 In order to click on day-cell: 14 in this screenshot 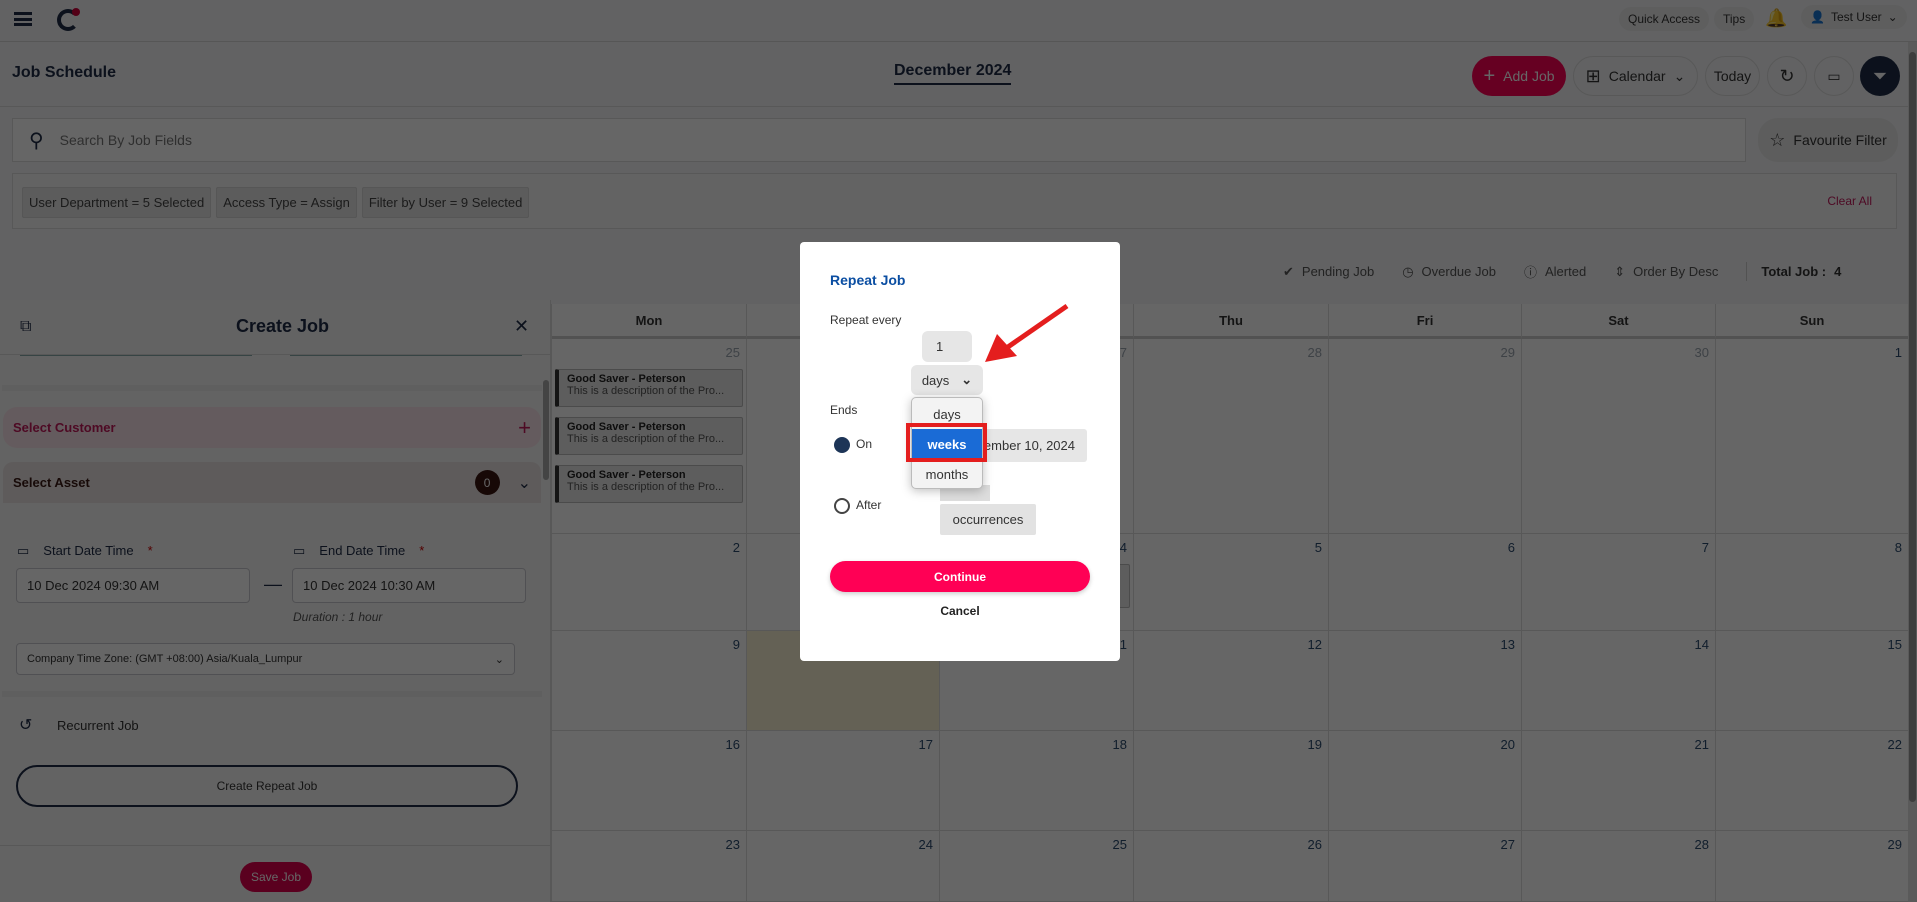, I will do `click(1619, 681)`.